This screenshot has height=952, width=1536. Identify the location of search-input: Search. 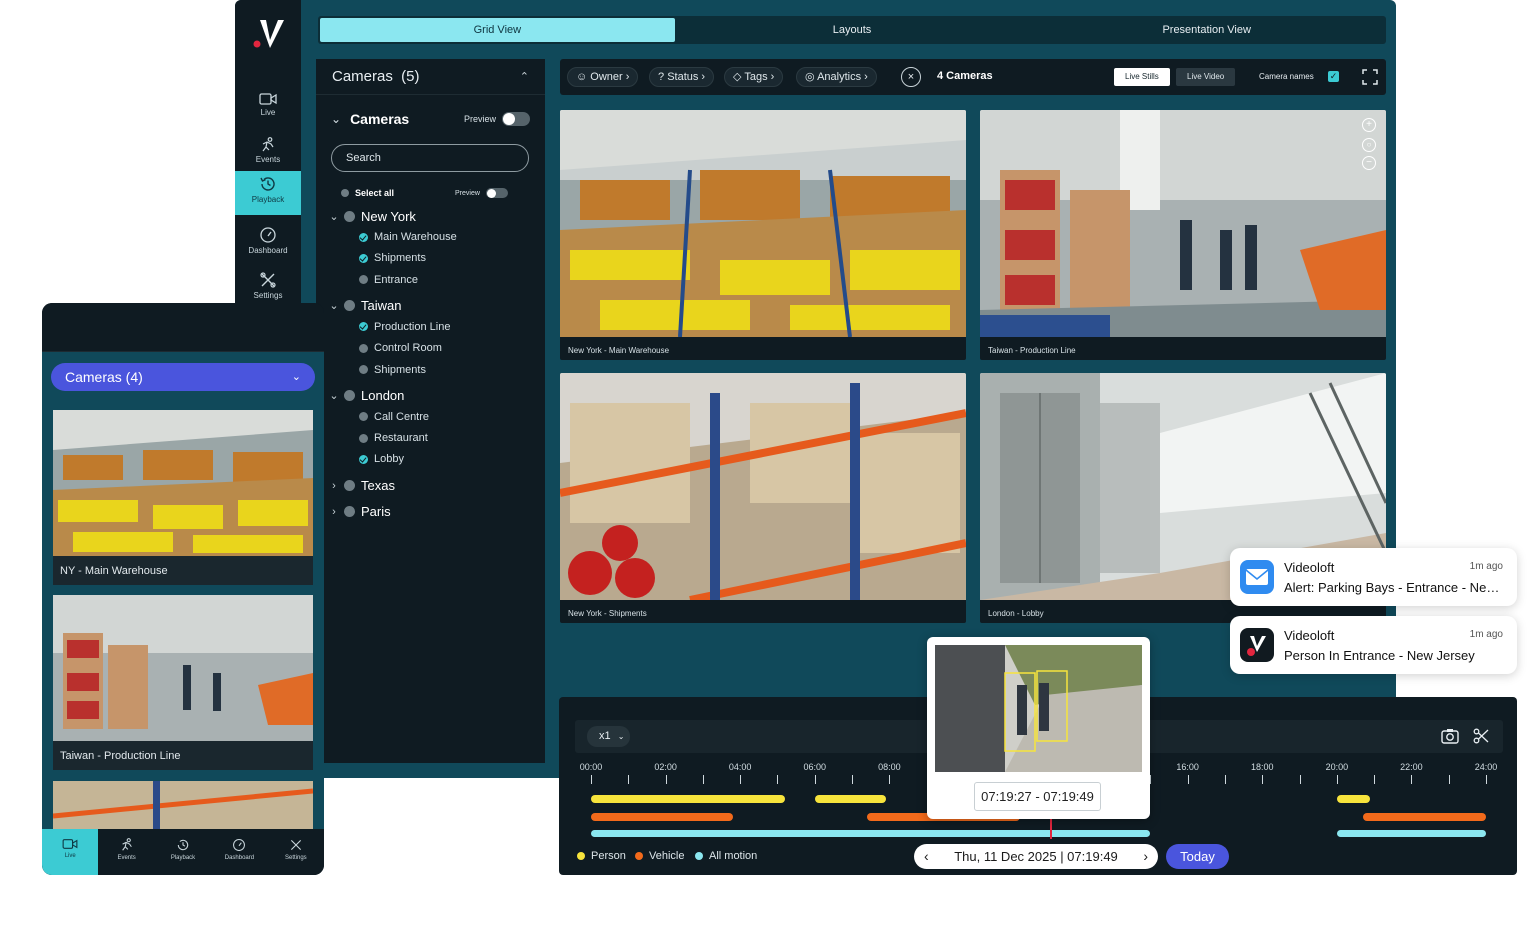
(430, 158).